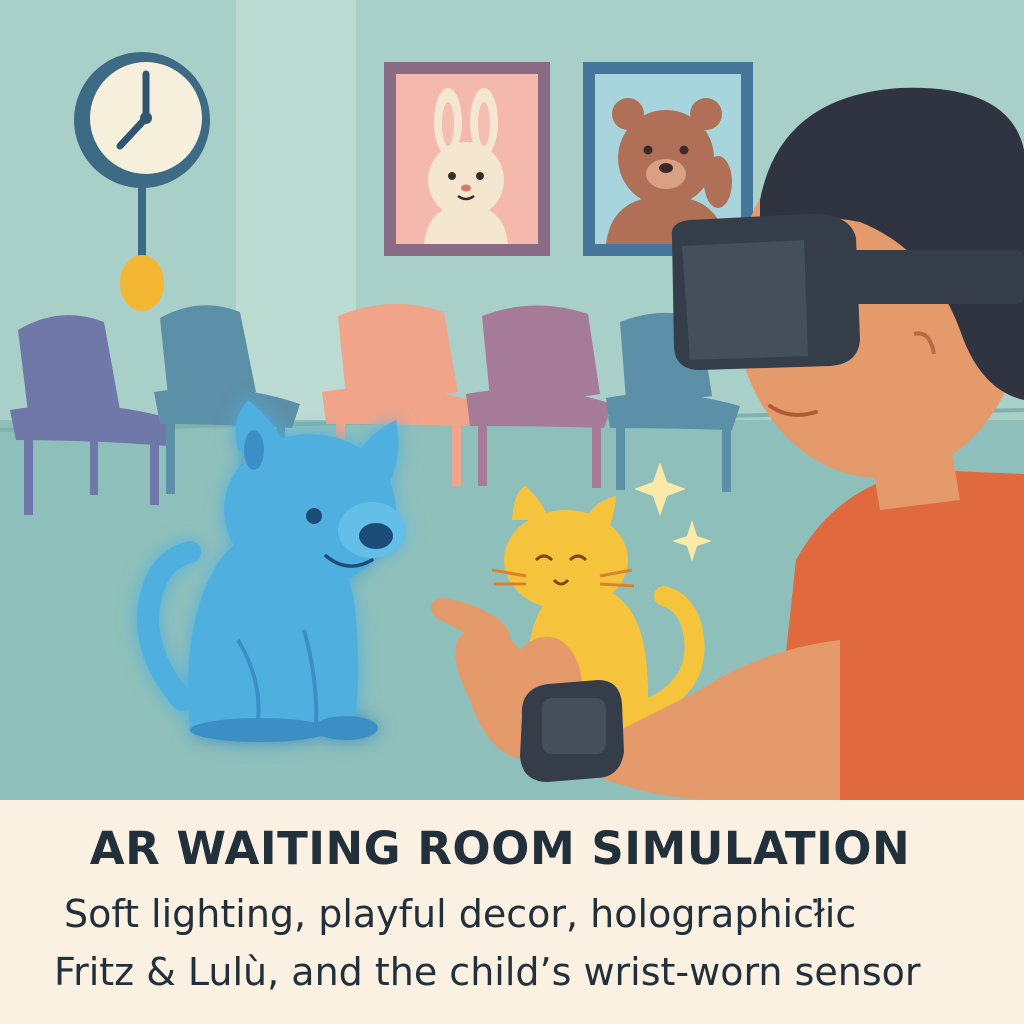 This screenshot has height=1024, width=1024. I want to click on bunny-picture-frame, so click(467, 159).